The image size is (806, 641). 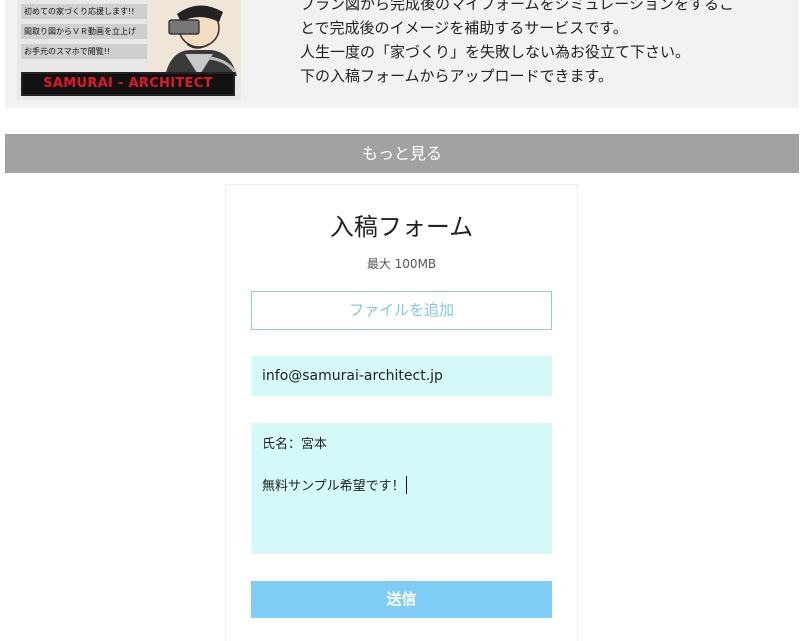 What do you see at coordinates (194, 38) in the screenshot?
I see `samurai-illustration-icon` at bounding box center [194, 38].